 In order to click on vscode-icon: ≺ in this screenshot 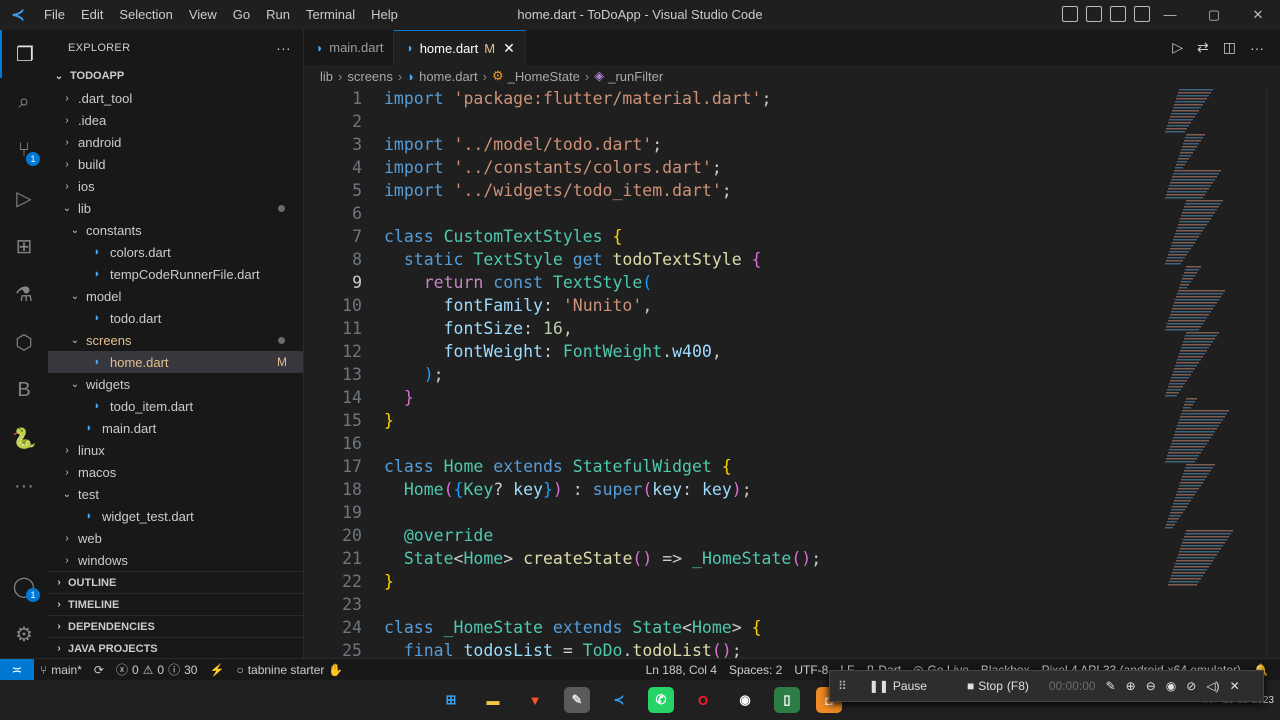, I will do `click(619, 700)`.